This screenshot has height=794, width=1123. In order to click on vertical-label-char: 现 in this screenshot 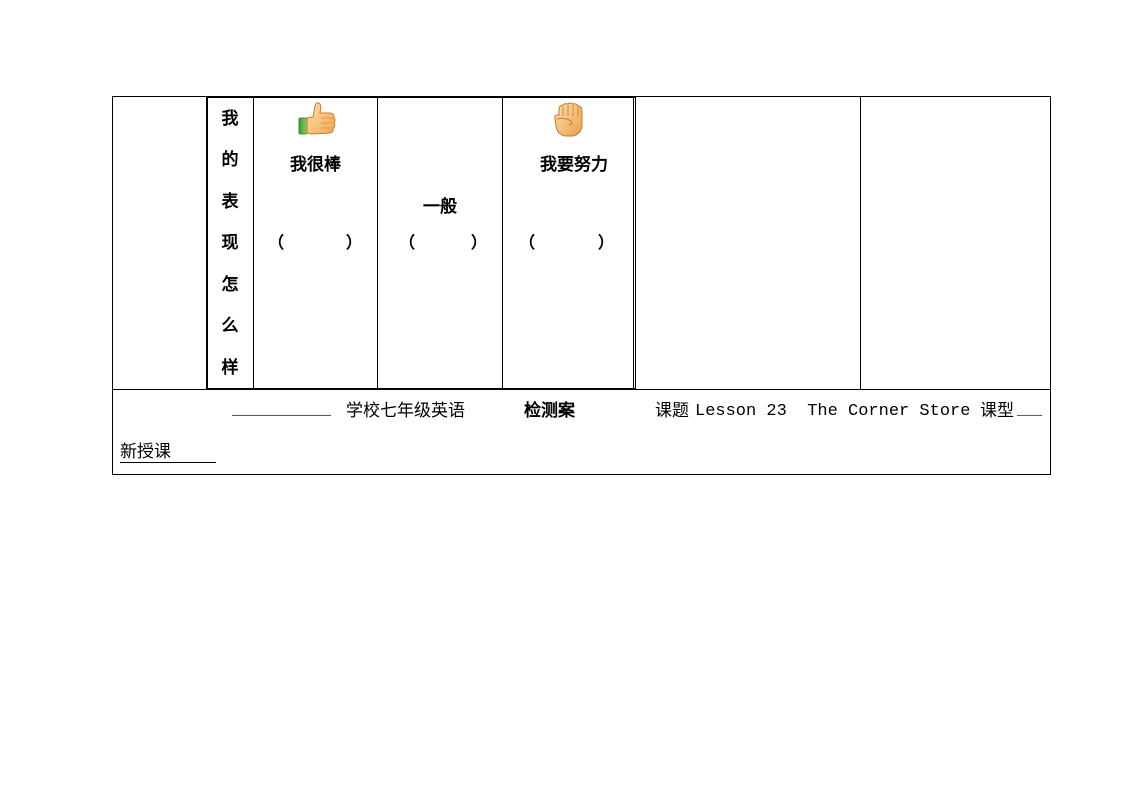, I will do `click(230, 243)`.